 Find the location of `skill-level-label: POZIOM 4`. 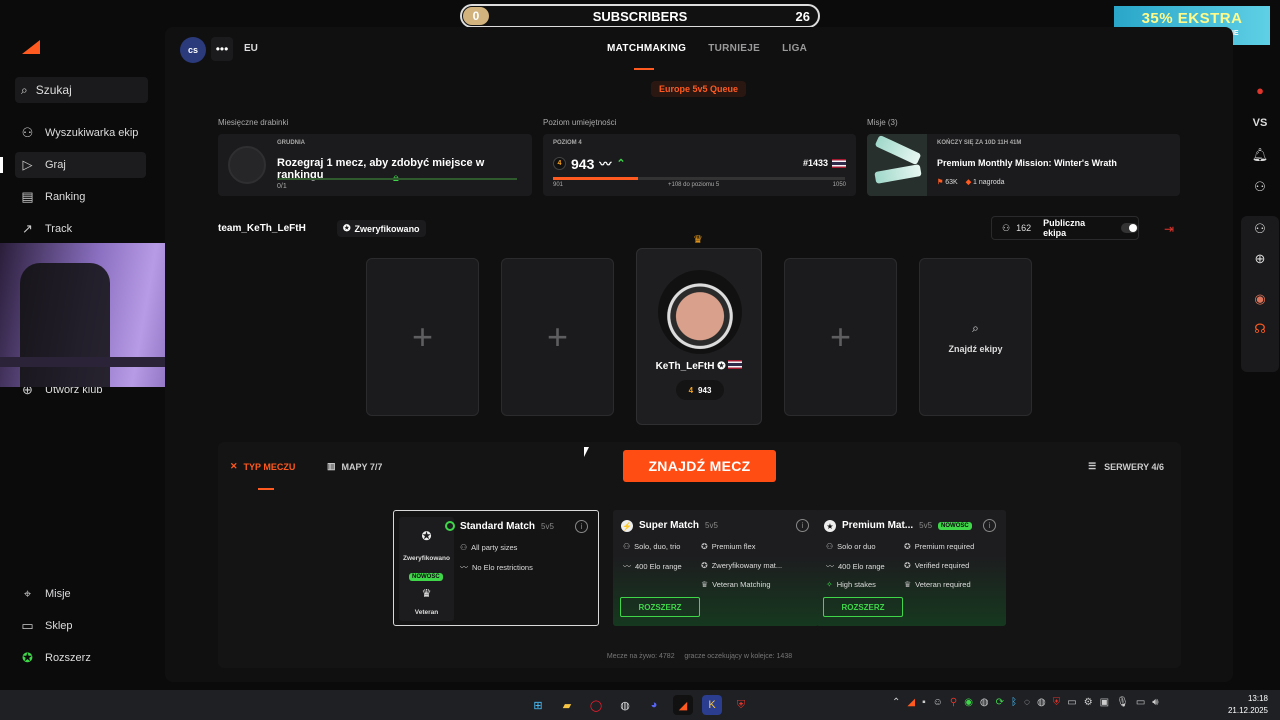

skill-level-label: POZIOM 4 is located at coordinates (567, 143).